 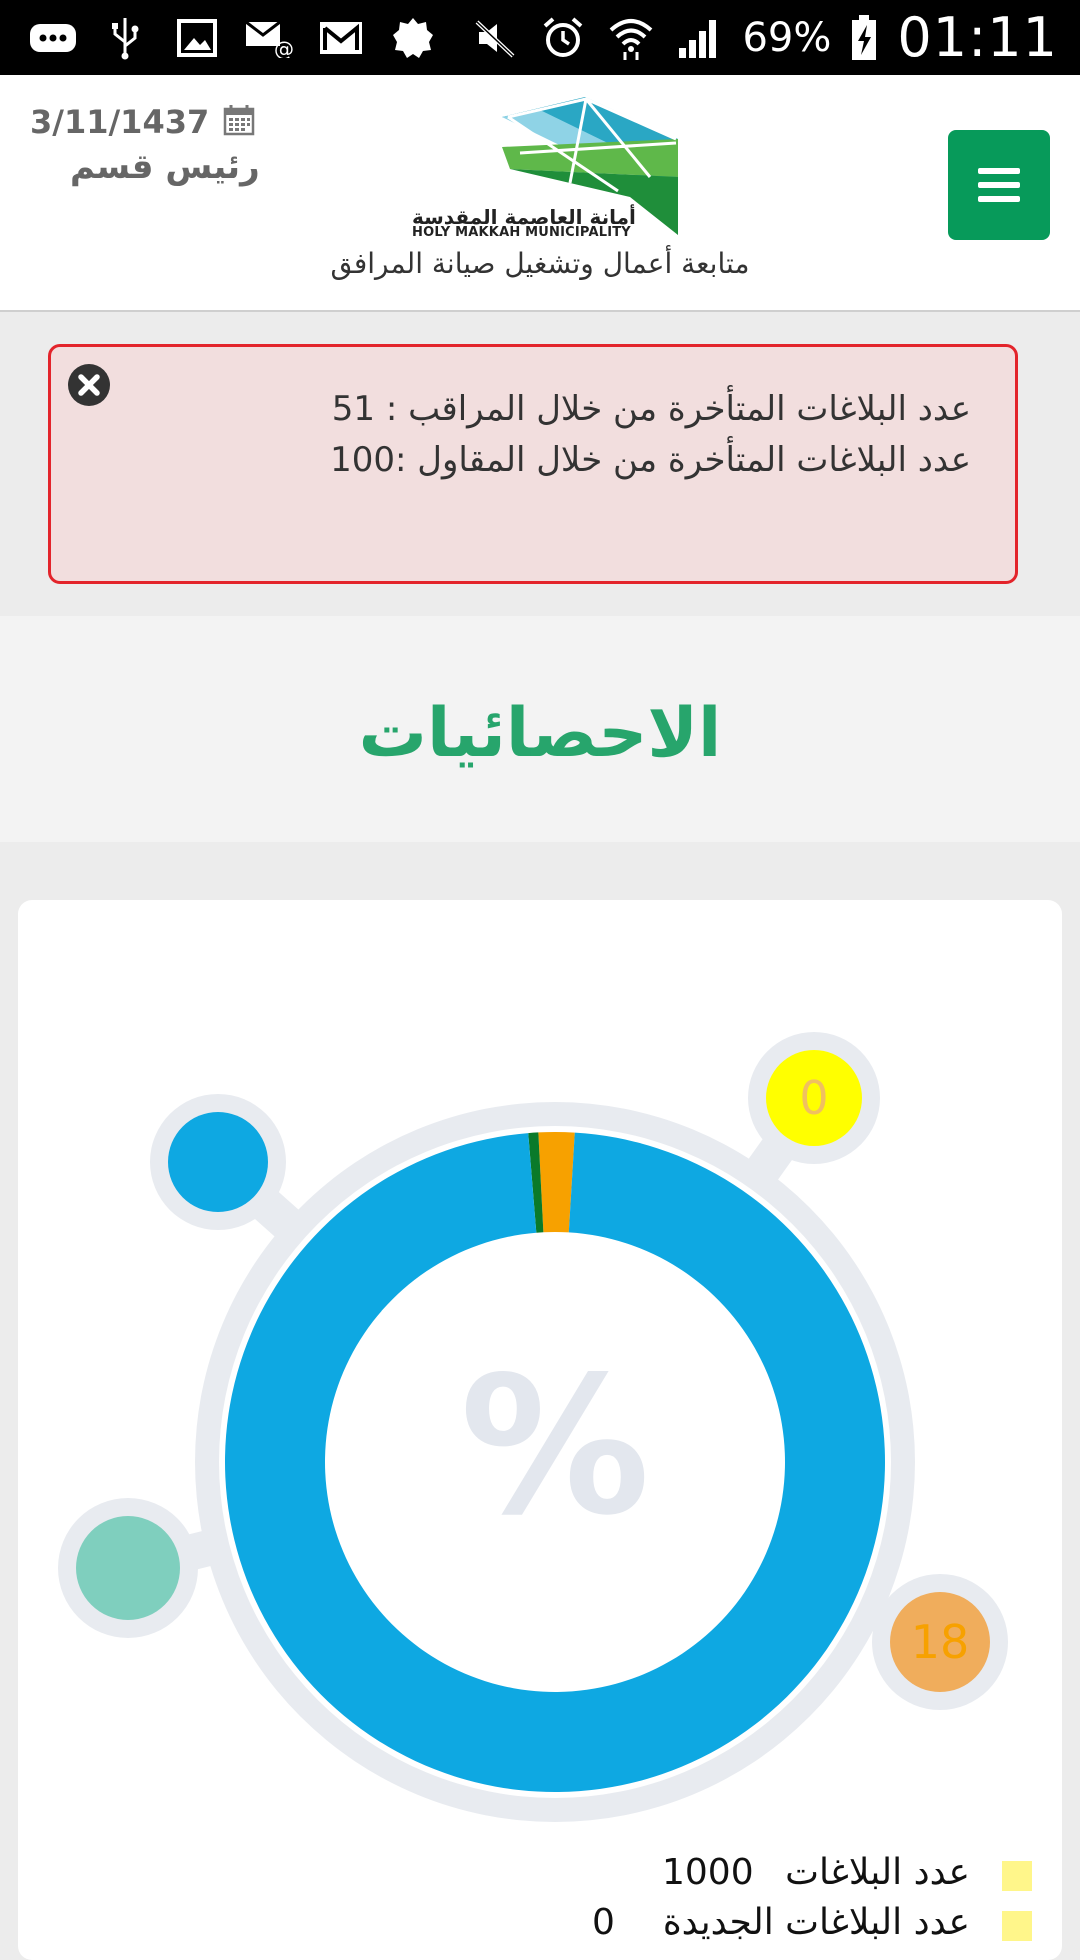 What do you see at coordinates (540, 1916) in the screenshot?
I see `legend-item: عدد البلاغات الجديدة 0` at bounding box center [540, 1916].